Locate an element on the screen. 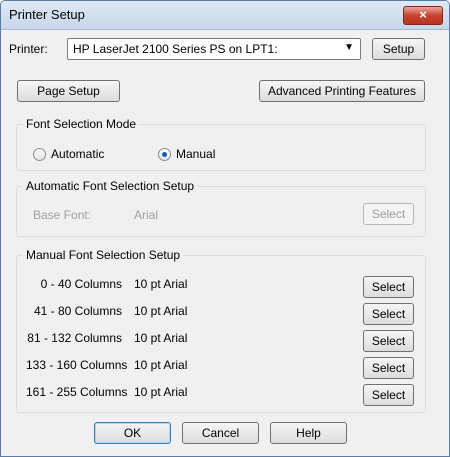 This screenshot has width=450, height=457. manual-radio is located at coordinates (164, 154).